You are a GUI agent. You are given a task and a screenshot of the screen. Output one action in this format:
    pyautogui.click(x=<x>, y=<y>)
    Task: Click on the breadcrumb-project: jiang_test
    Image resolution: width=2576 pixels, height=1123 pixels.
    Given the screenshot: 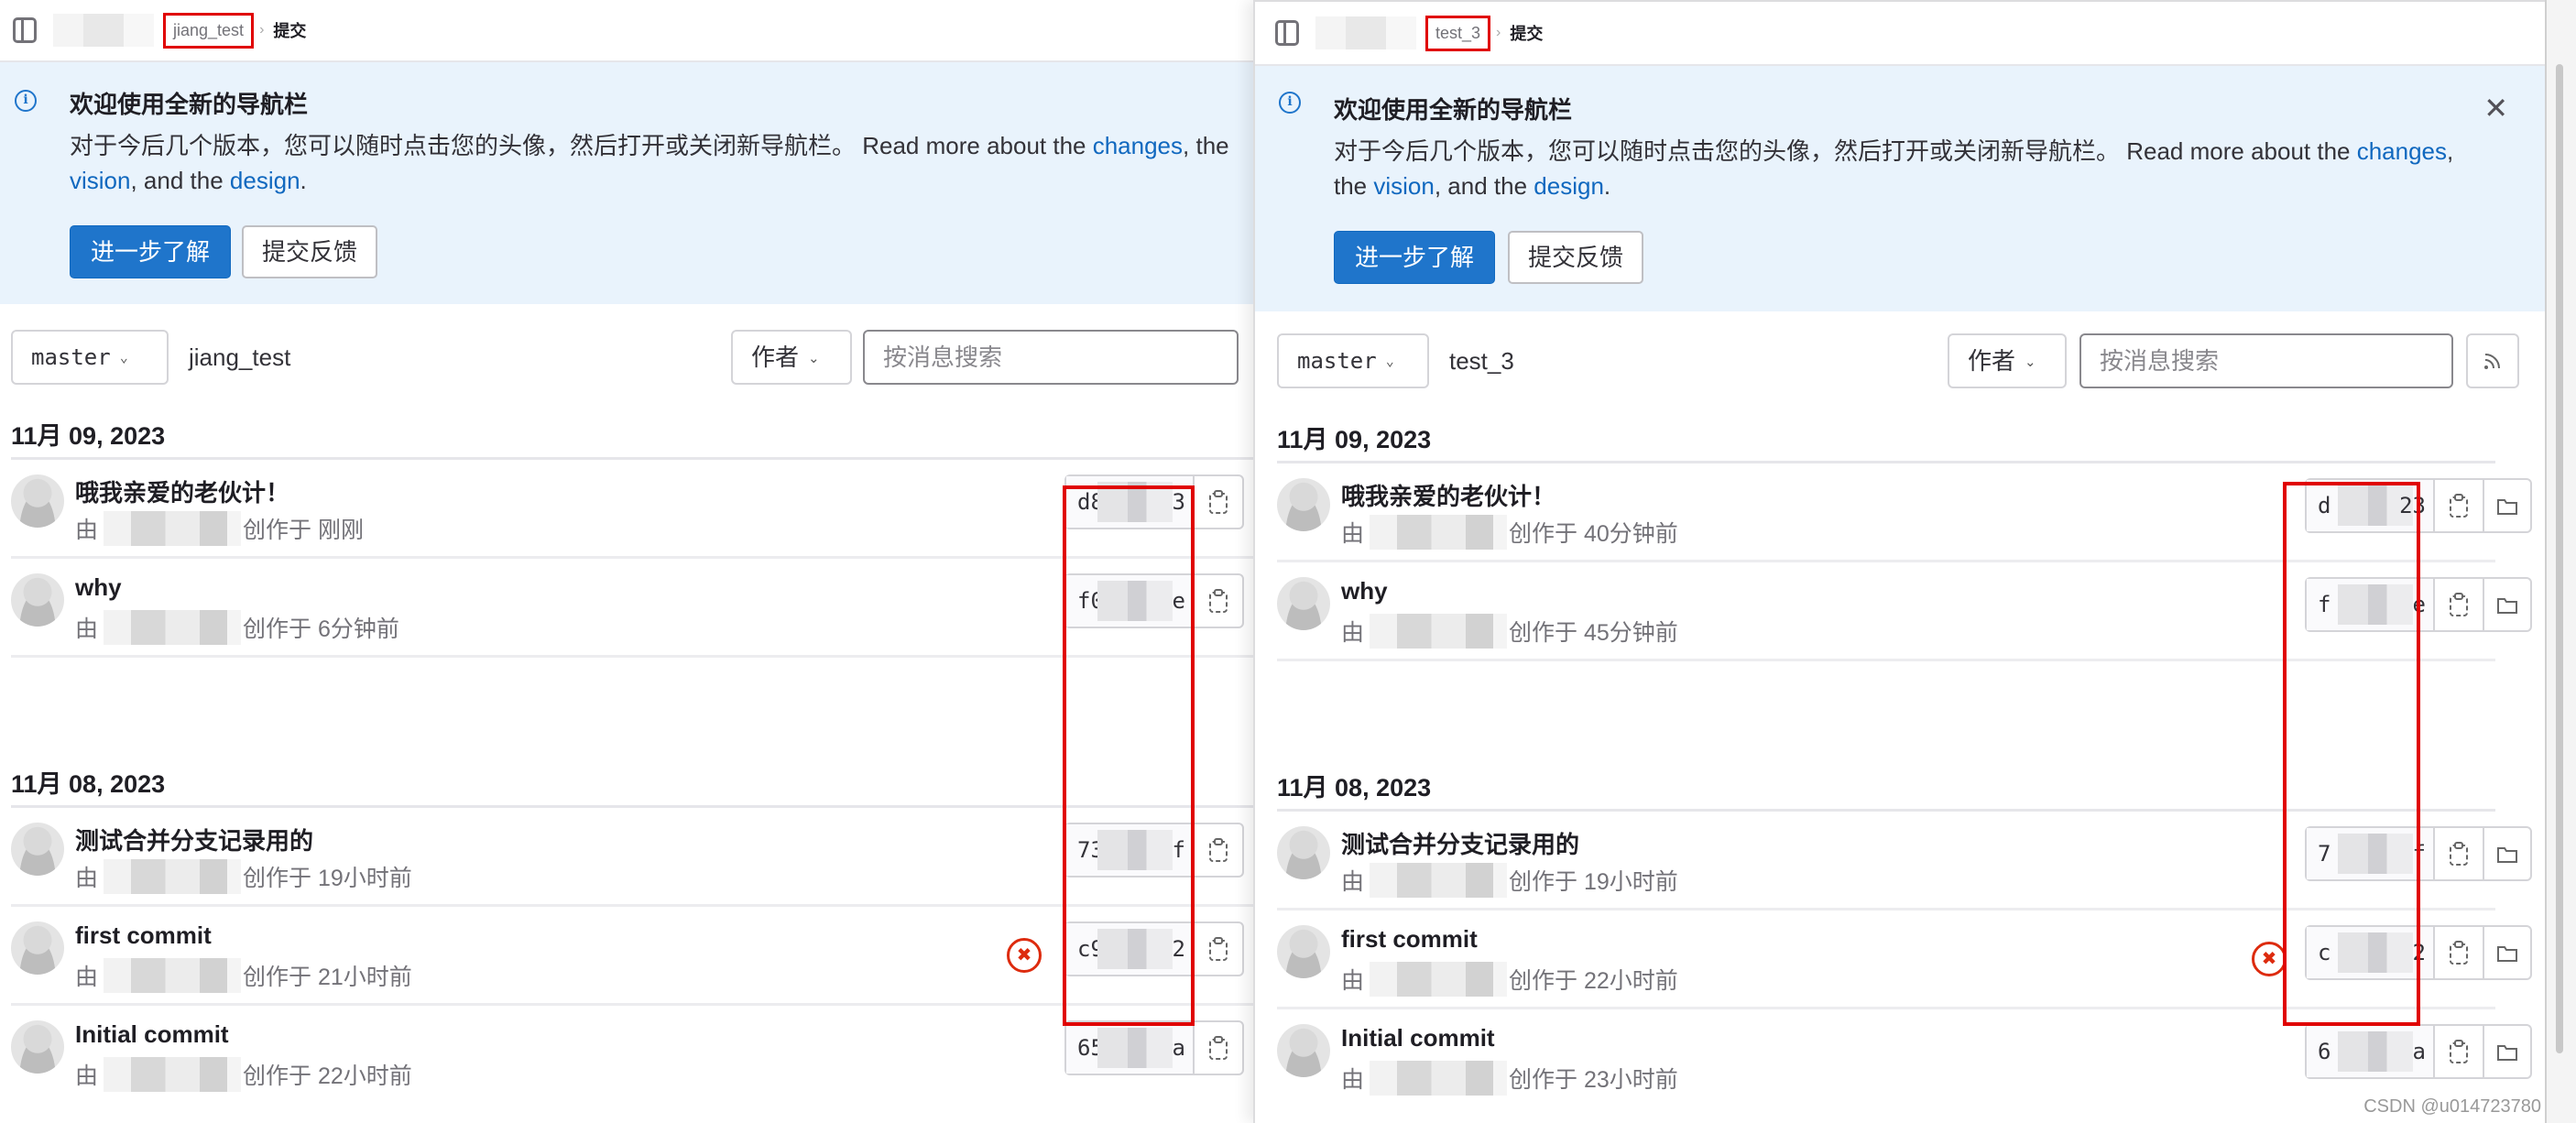 What is the action you would take?
    pyautogui.click(x=209, y=30)
    